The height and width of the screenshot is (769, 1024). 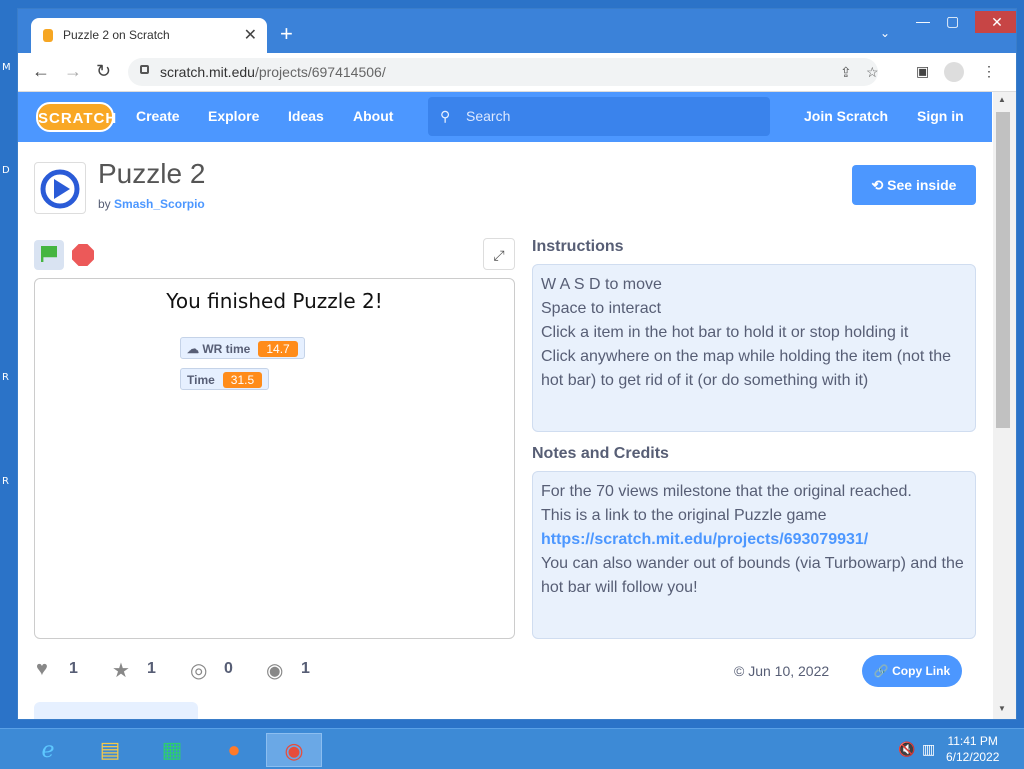 What do you see at coordinates (48, 35) in the screenshot?
I see `scratch-favicon-icon` at bounding box center [48, 35].